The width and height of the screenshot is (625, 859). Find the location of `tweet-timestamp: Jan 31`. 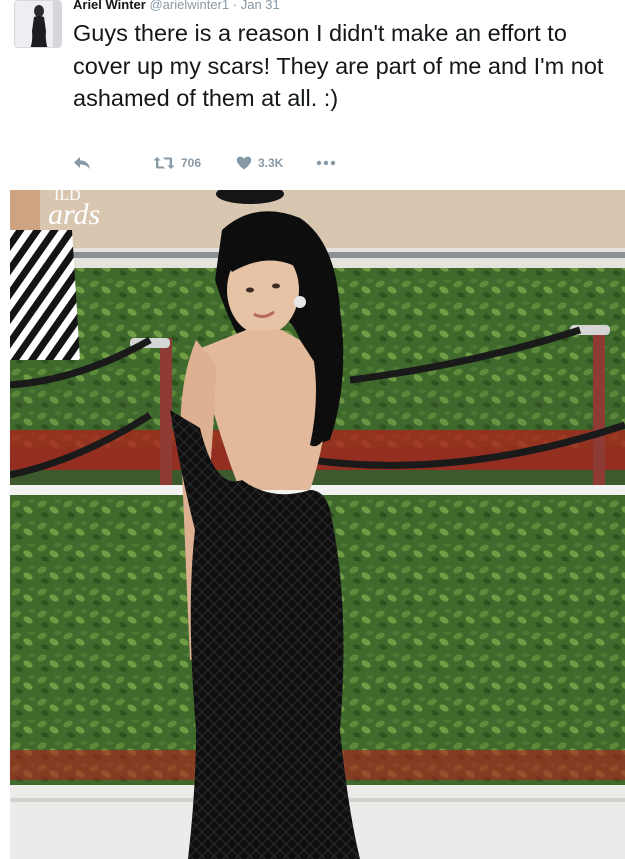

tweet-timestamp: Jan 31 is located at coordinates (260, 6).